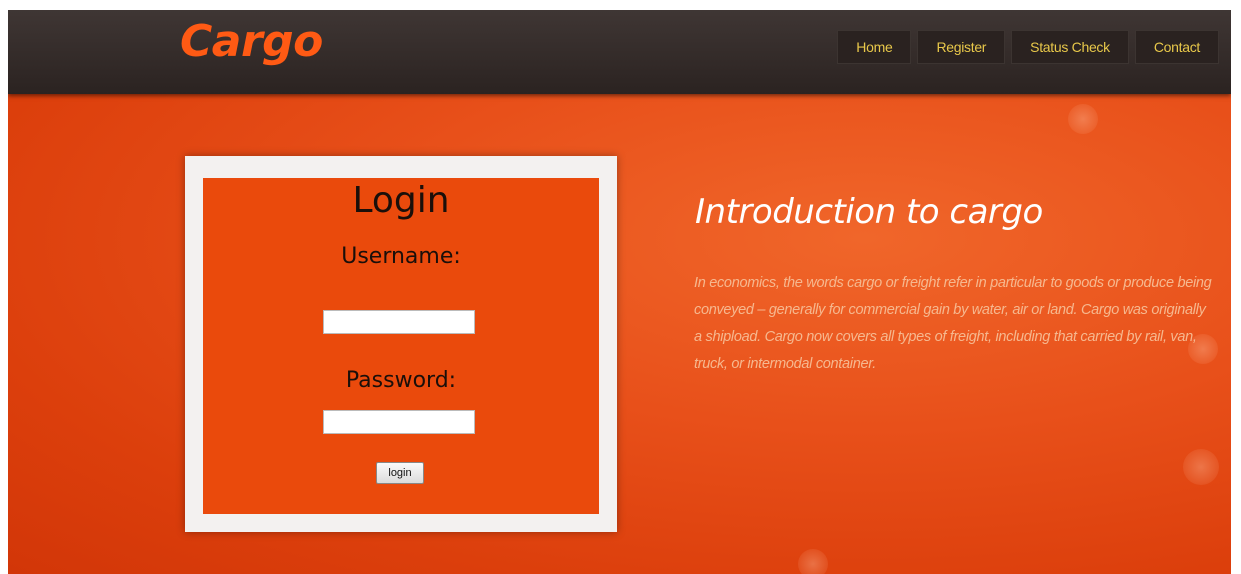 The image size is (1241, 574). What do you see at coordinates (619, 52) in the screenshot?
I see `site-header: Cargo Home Register Status Check Contact` at bounding box center [619, 52].